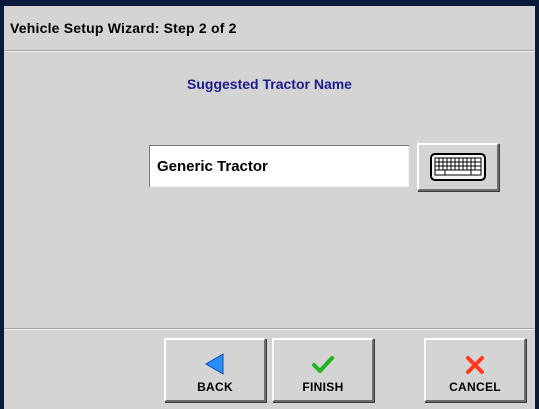 The width and height of the screenshot is (539, 409). I want to click on tractor-name-input, so click(279, 166).